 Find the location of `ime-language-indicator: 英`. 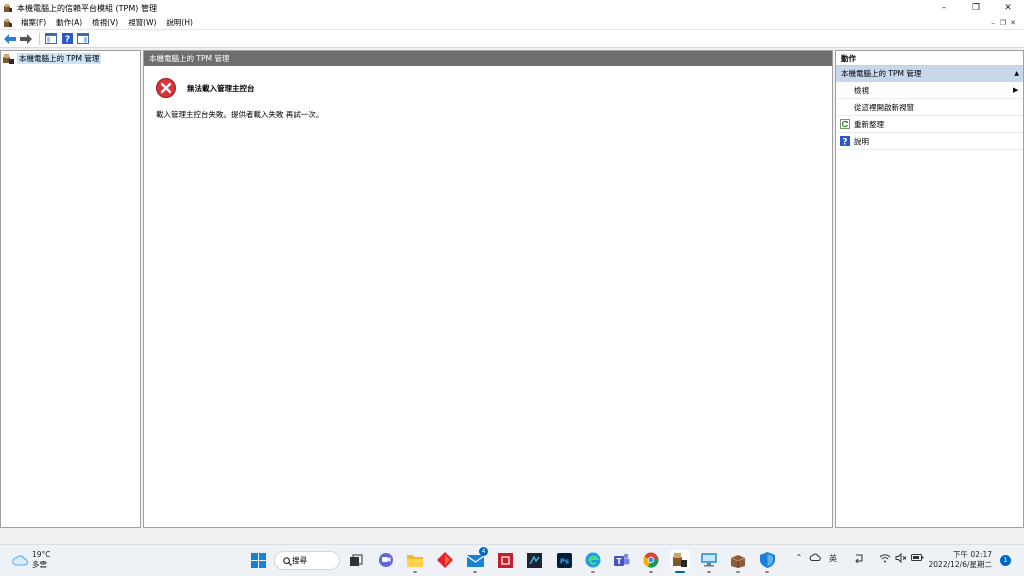

ime-language-indicator: 英 is located at coordinates (833, 558).